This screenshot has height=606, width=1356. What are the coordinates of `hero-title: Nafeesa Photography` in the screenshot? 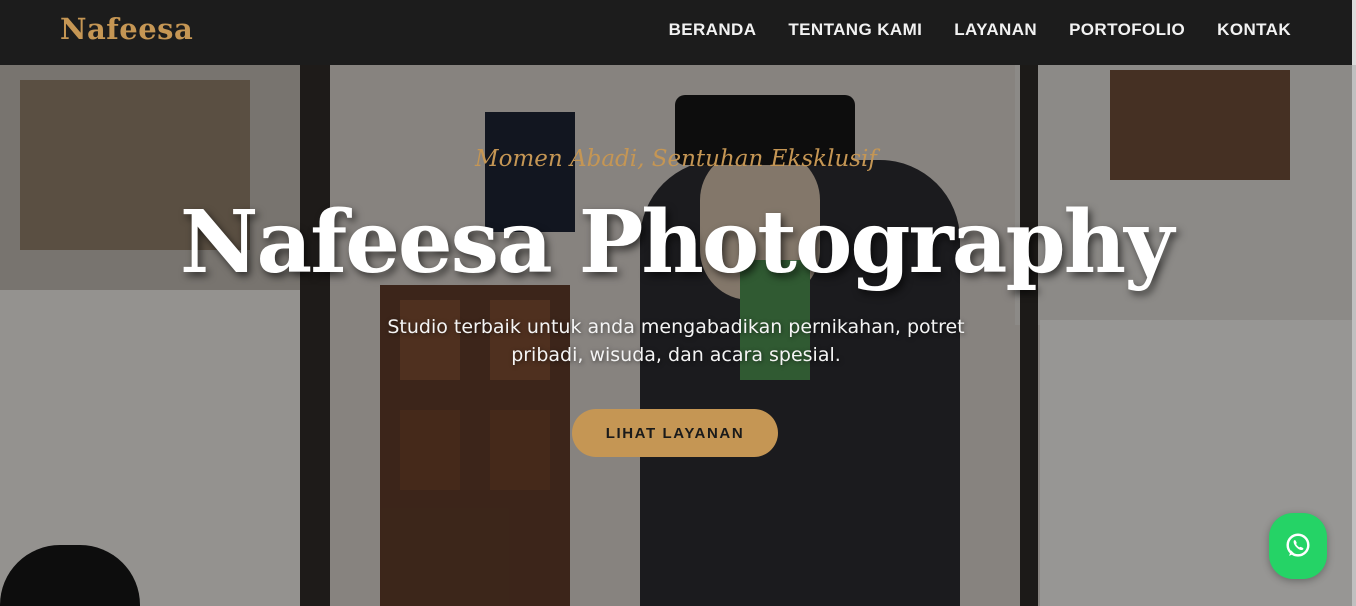 It's located at (676, 242).